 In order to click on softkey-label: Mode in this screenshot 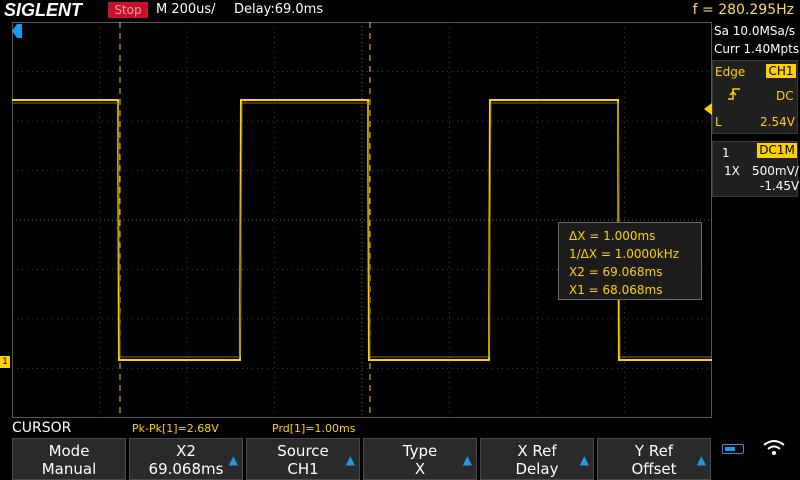, I will do `click(69, 451)`.